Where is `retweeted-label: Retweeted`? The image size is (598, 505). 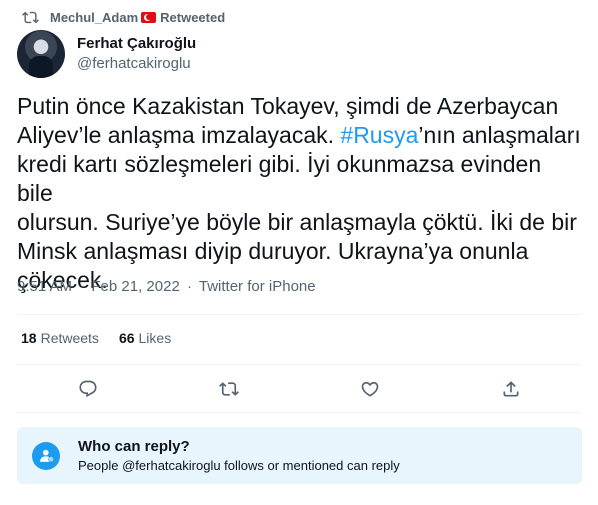
retweeted-label: Retweeted is located at coordinates (193, 17).